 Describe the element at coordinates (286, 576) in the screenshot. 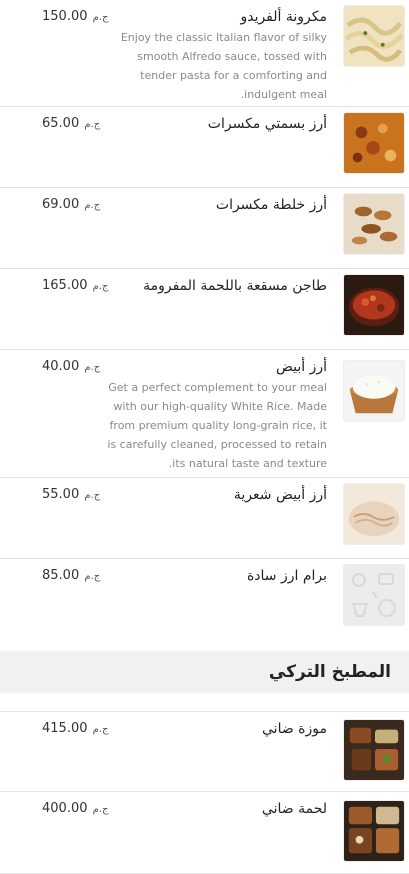

I see `item-name: برام ارز سادة` at that location.